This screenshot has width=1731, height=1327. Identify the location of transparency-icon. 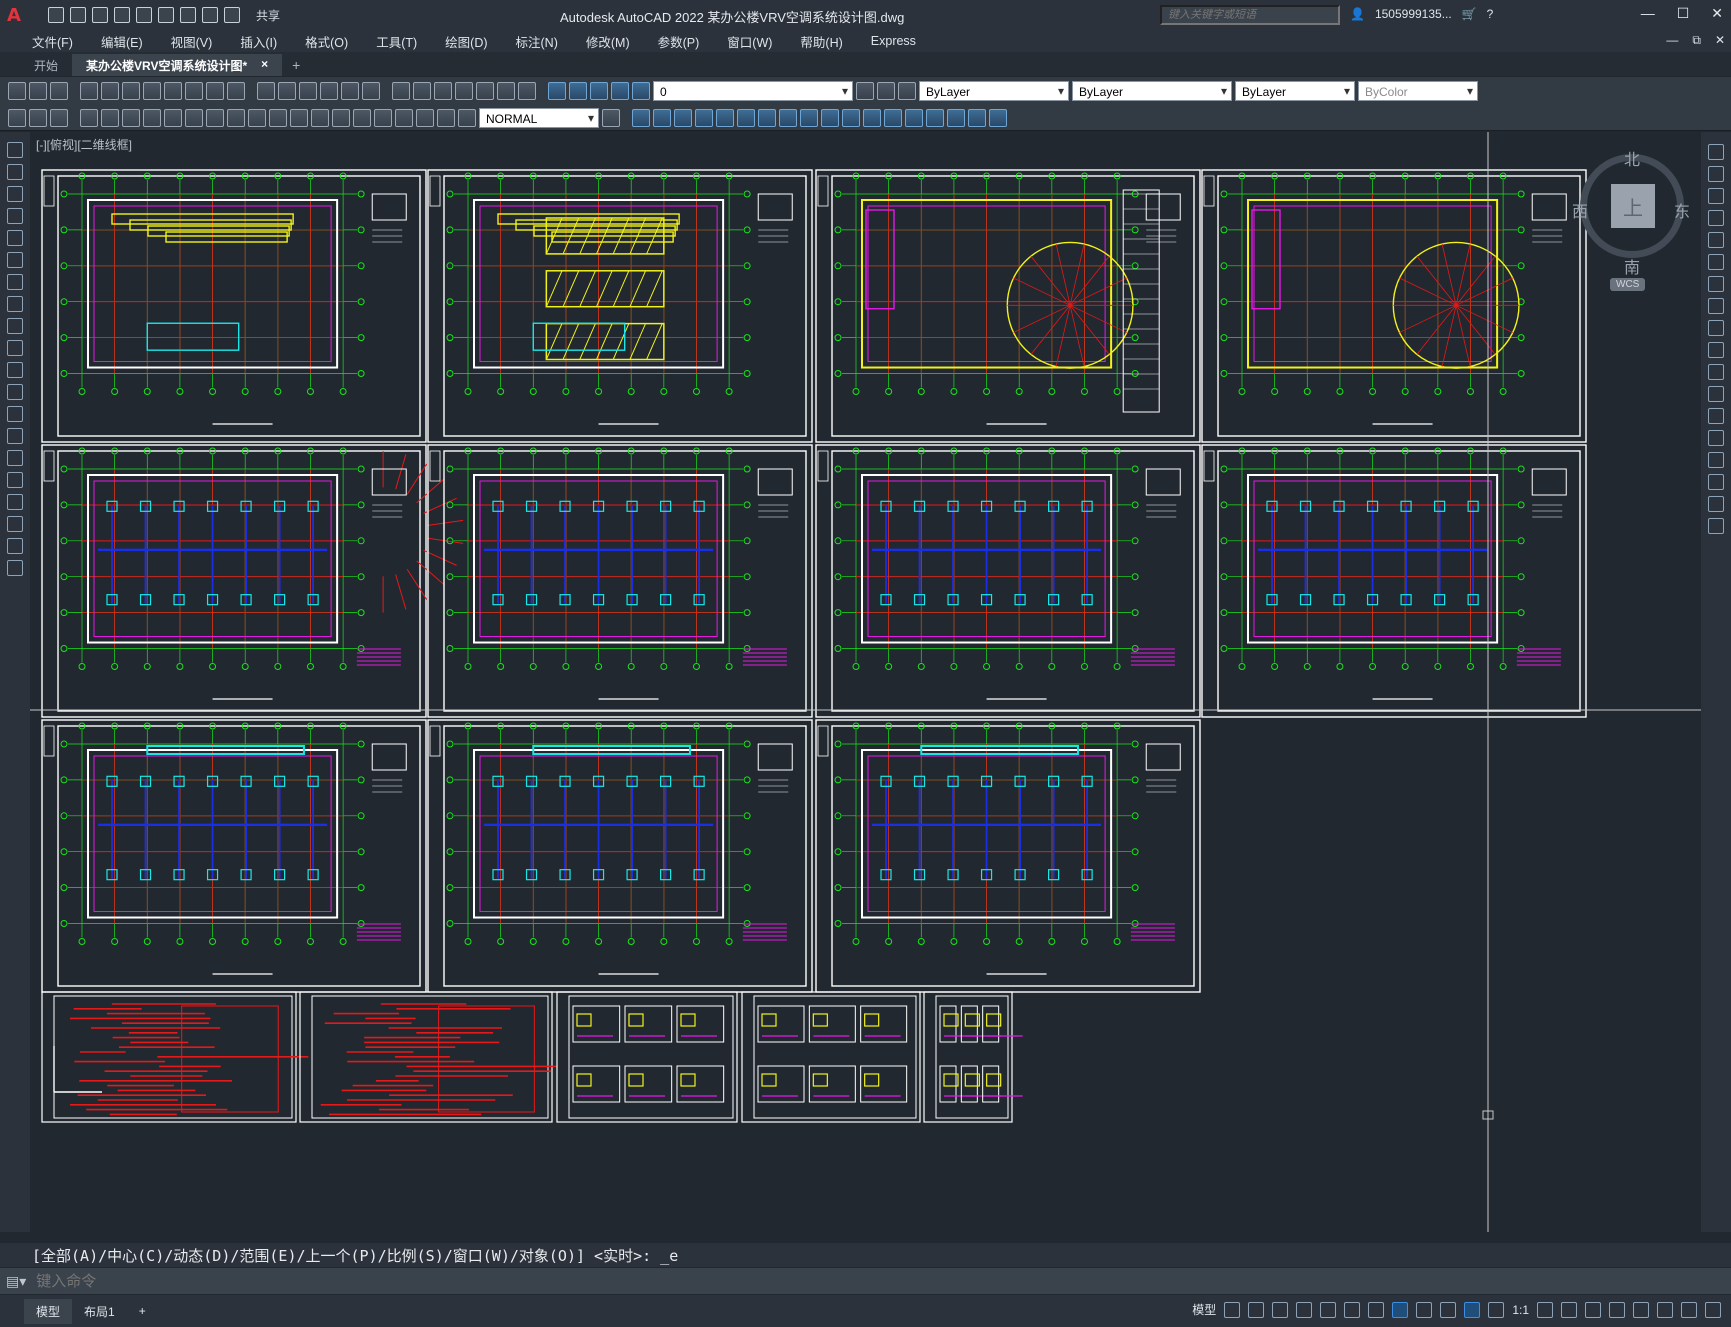
(1448, 1309).